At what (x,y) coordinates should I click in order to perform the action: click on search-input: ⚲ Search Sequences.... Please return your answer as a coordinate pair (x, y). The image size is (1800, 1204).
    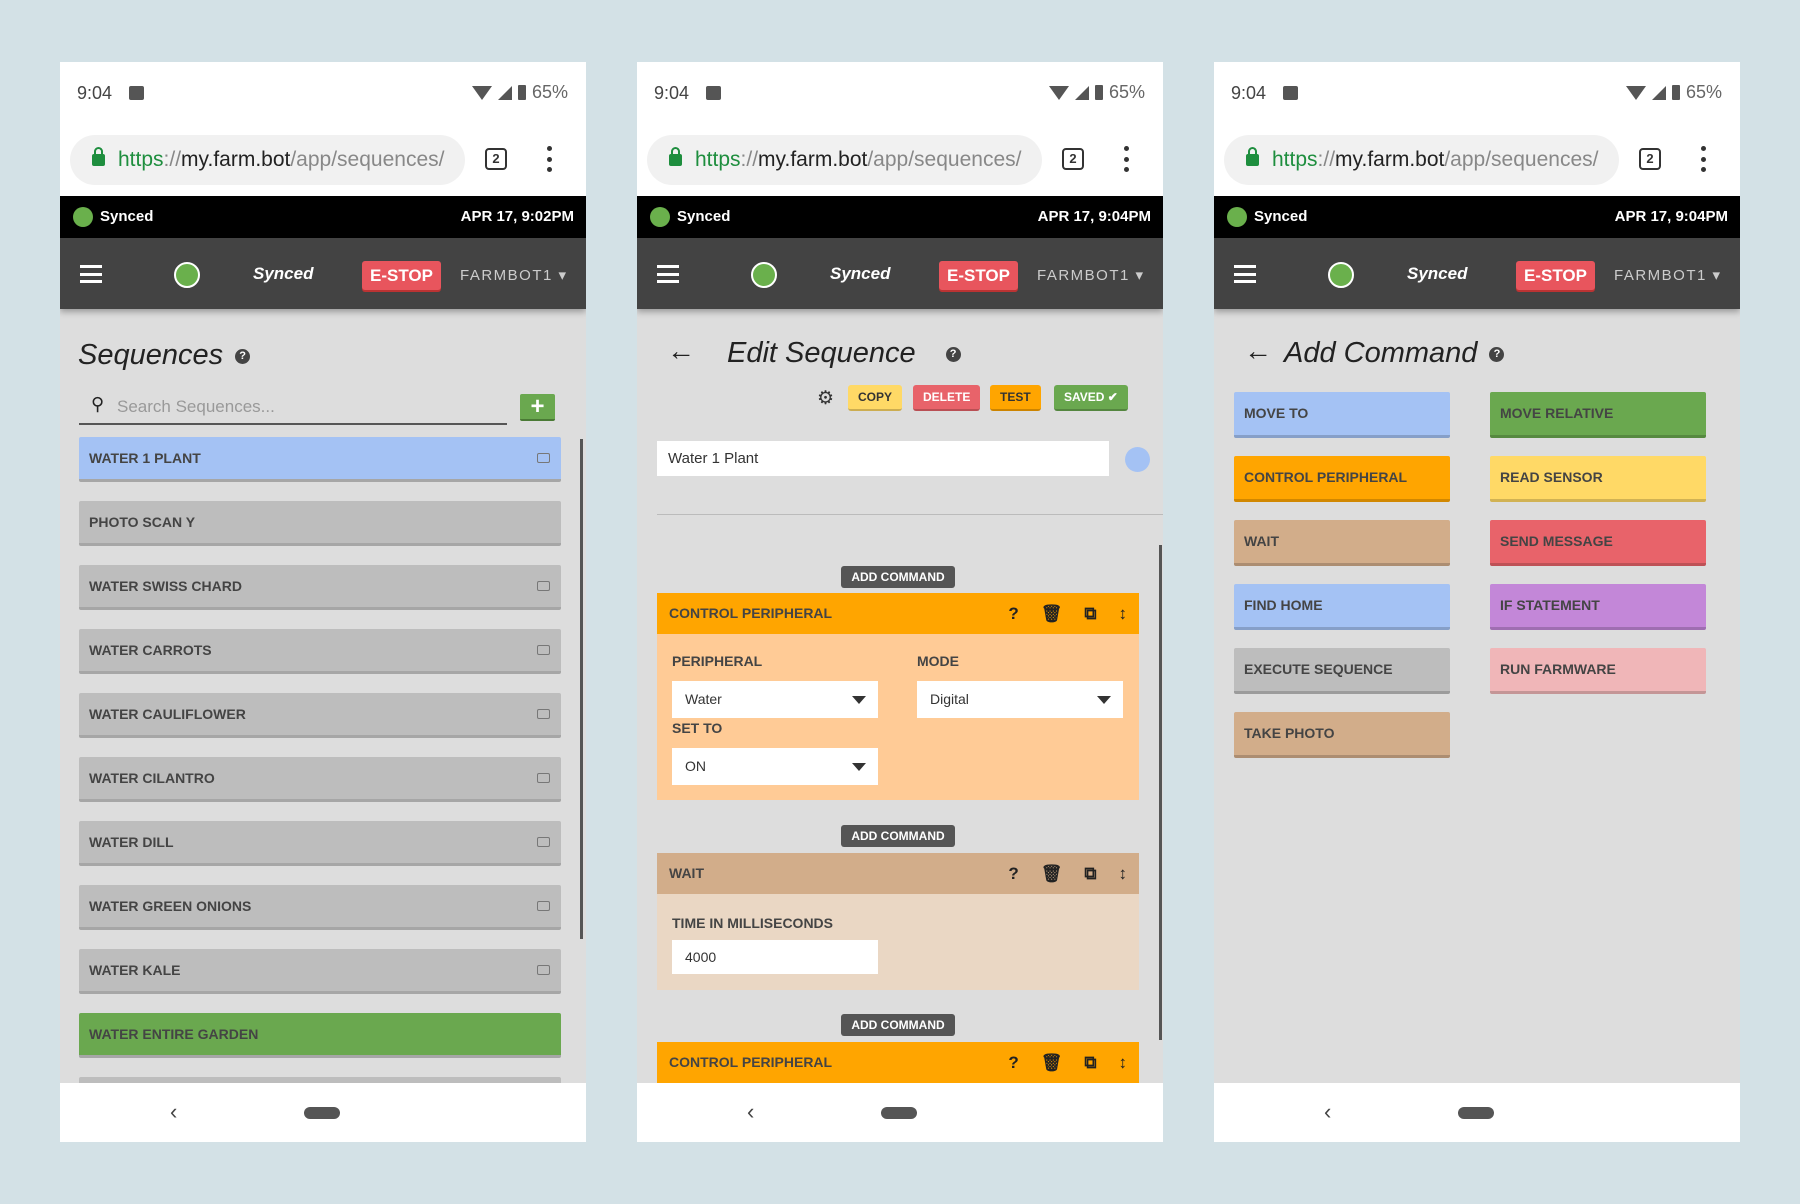
    Looking at the image, I should click on (293, 408).